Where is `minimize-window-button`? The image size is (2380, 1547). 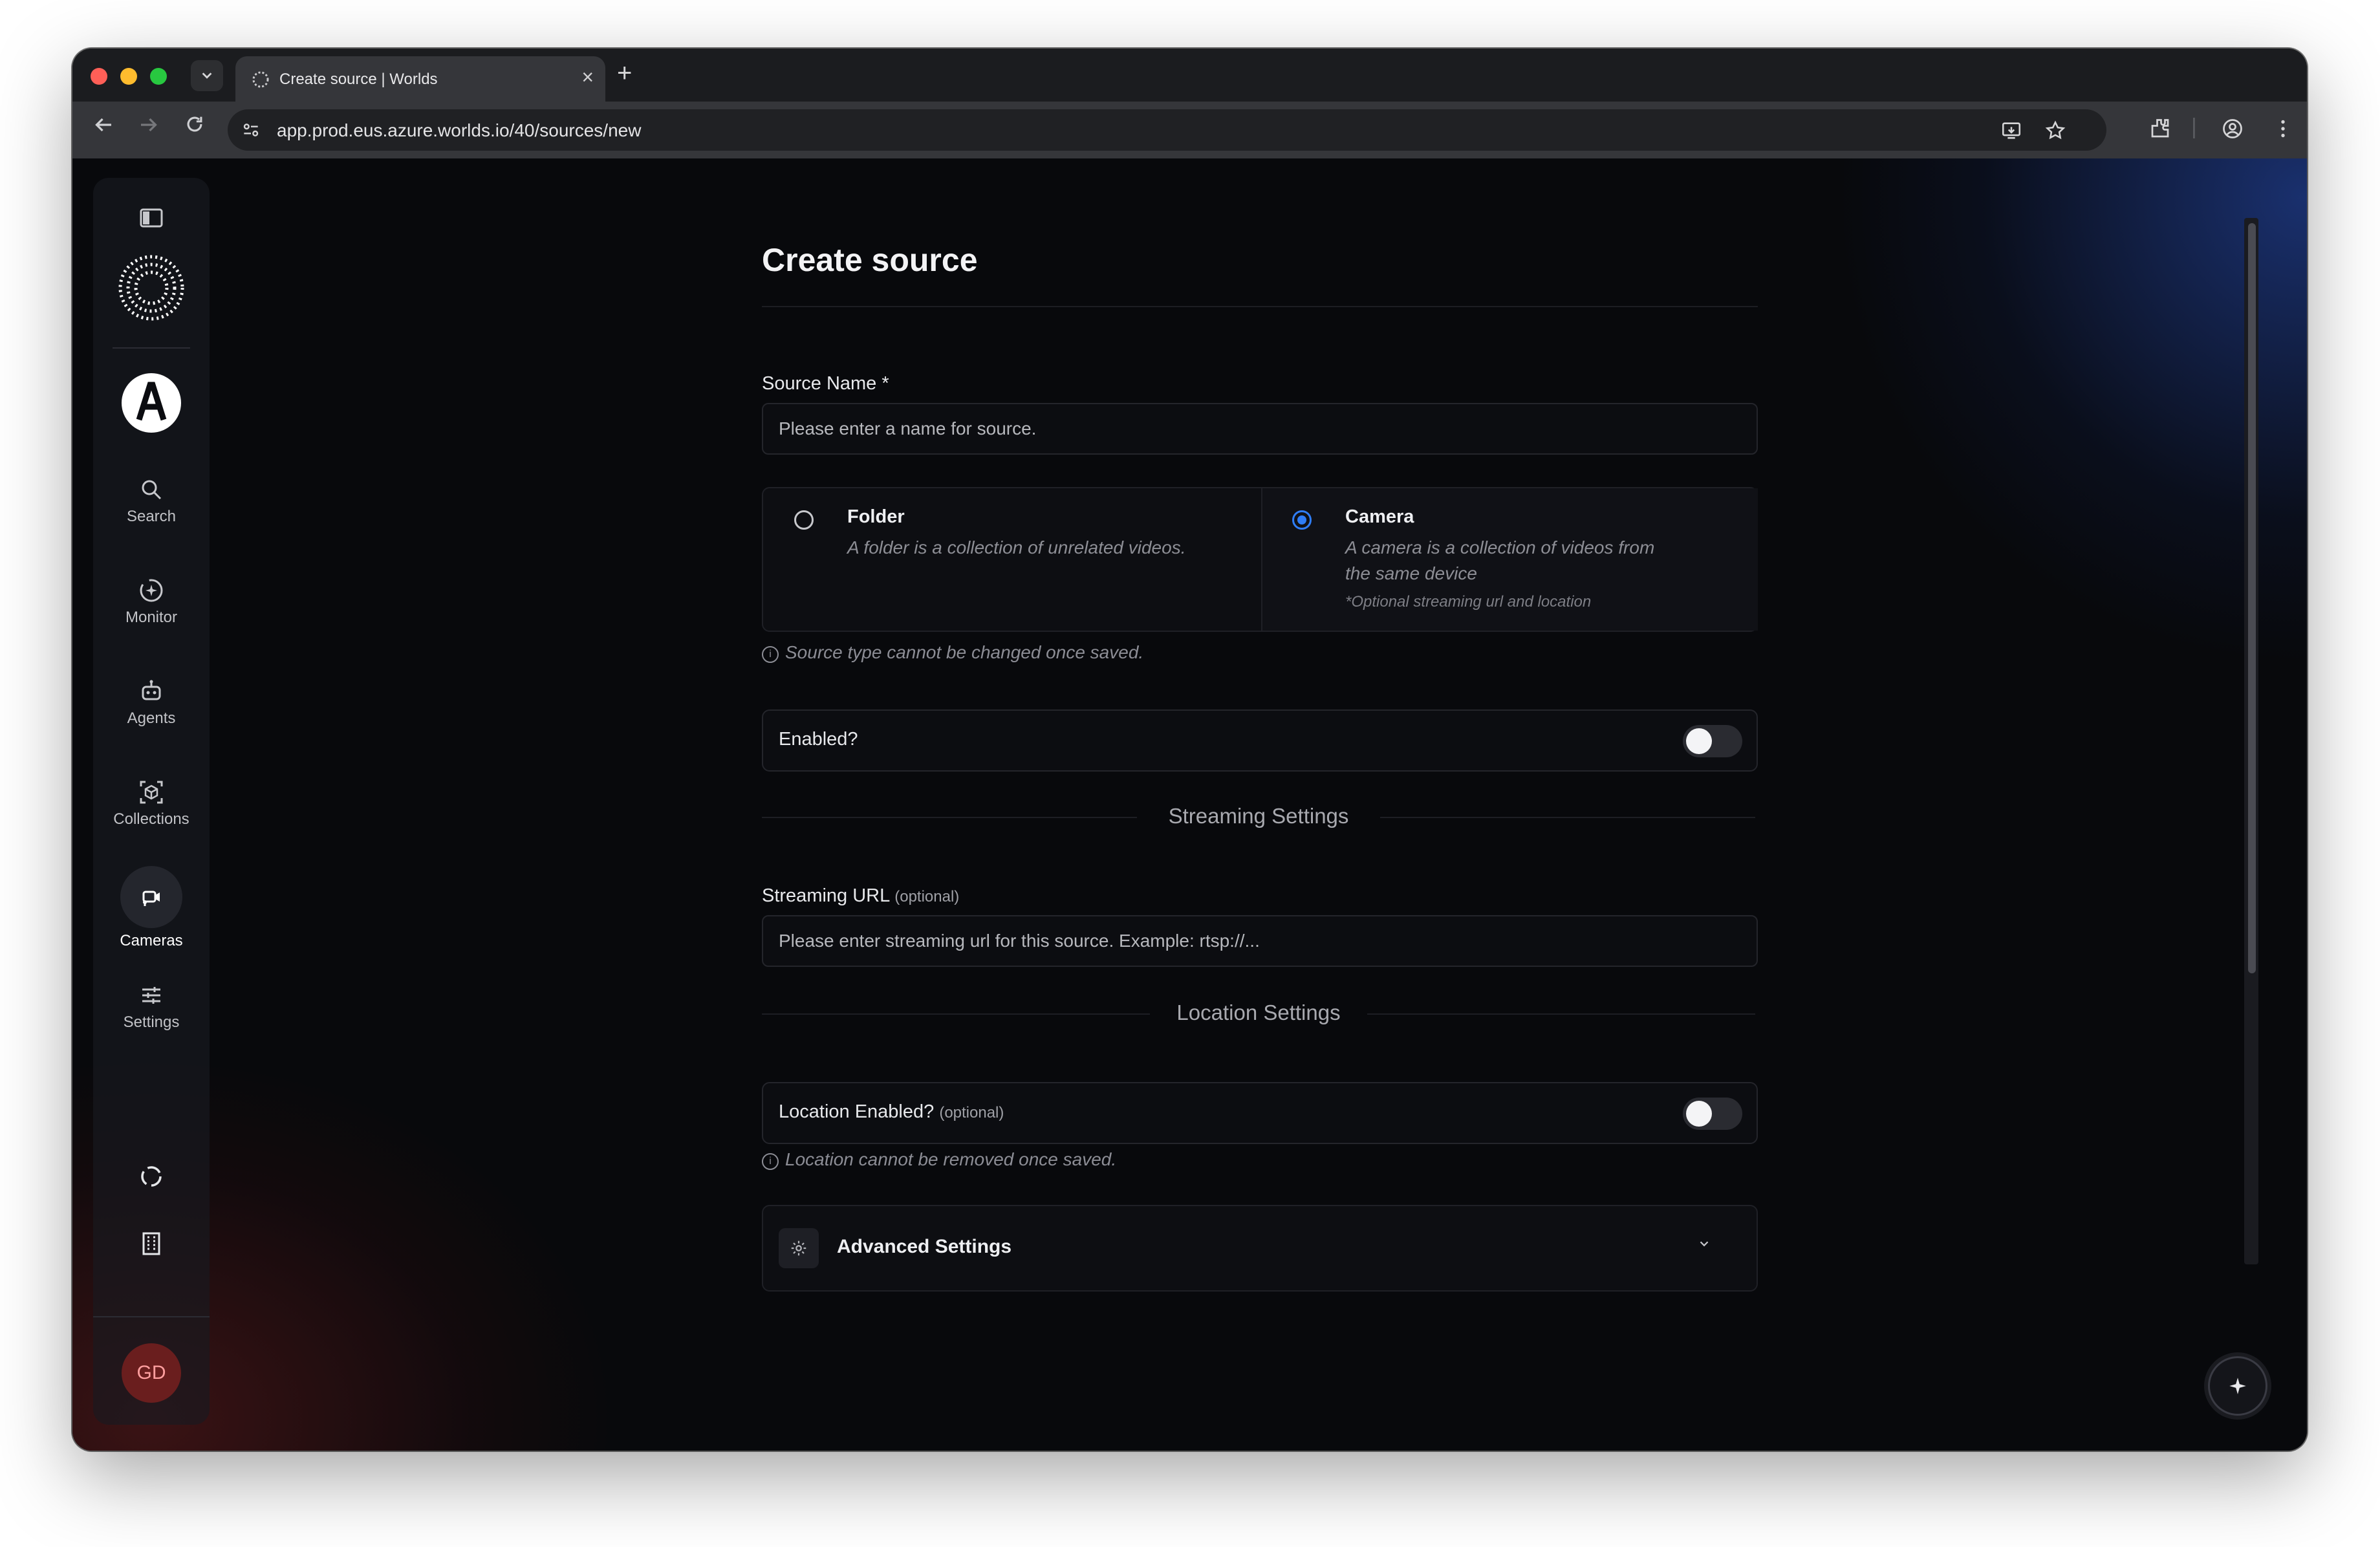 minimize-window-button is located at coordinates (128, 76).